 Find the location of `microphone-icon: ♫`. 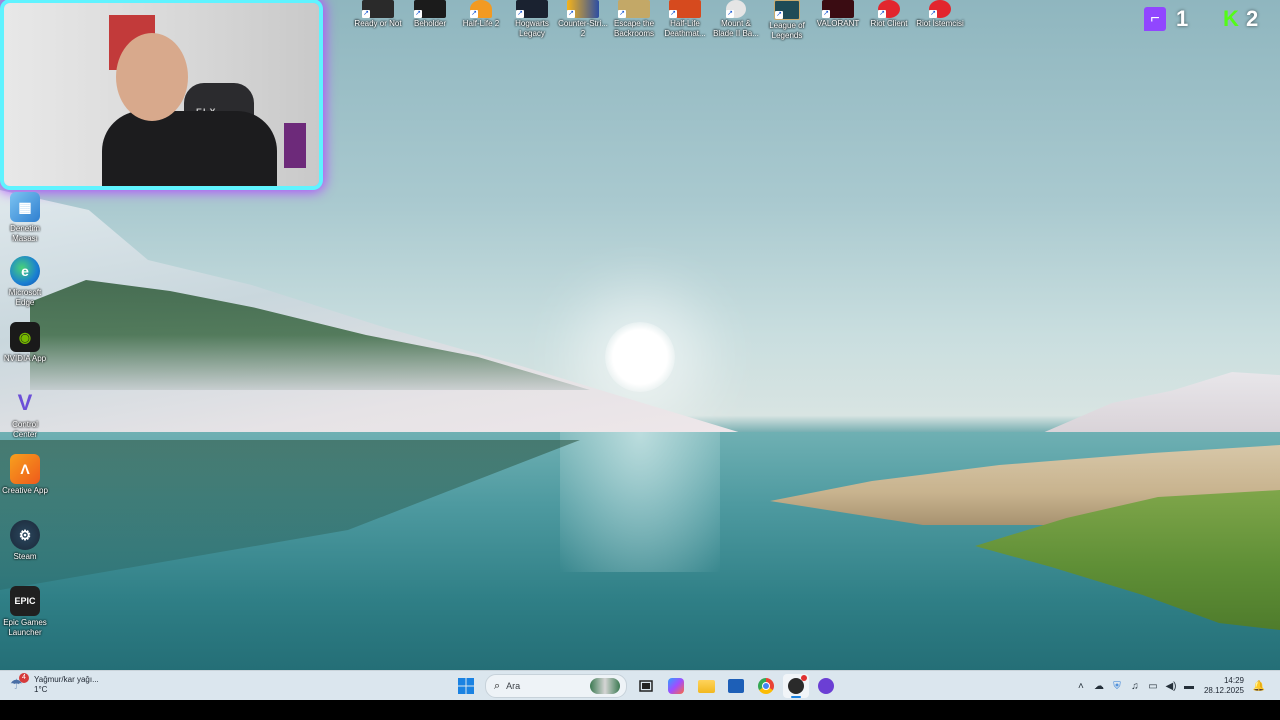

microphone-icon: ♫ is located at coordinates (1135, 686).